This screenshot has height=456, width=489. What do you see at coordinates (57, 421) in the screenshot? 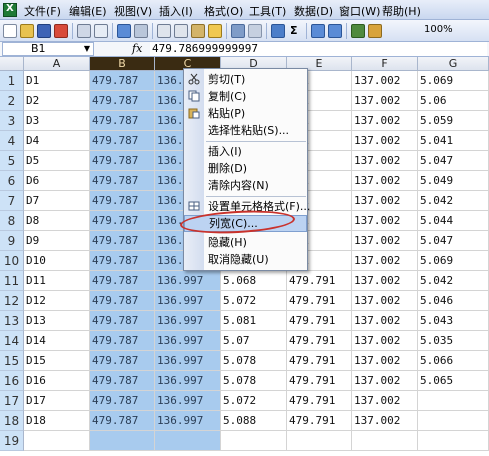
I see `grid-cell: D18` at bounding box center [57, 421].